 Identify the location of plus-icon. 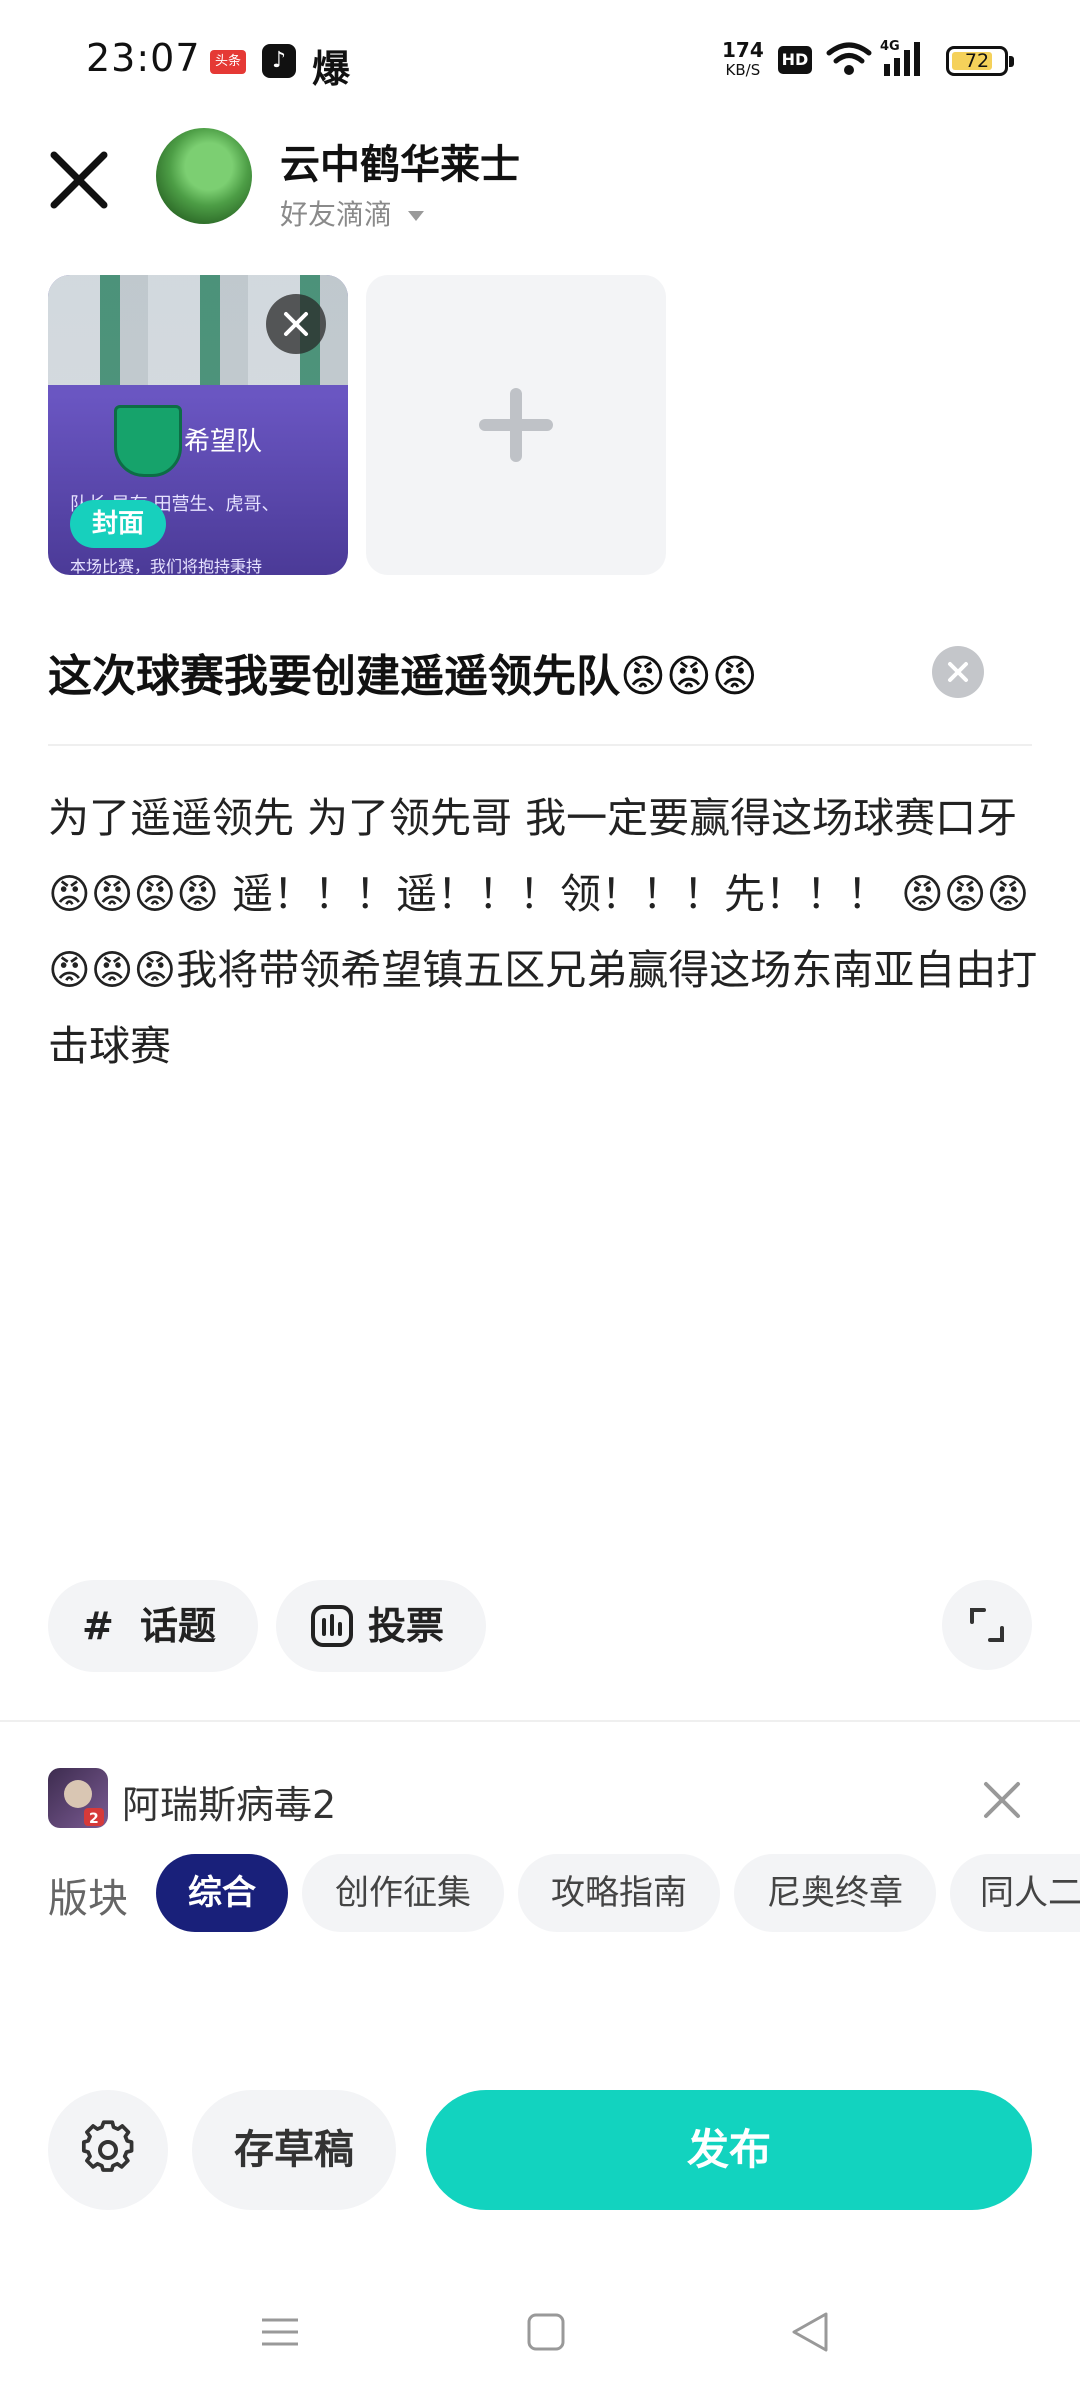
(516, 425).